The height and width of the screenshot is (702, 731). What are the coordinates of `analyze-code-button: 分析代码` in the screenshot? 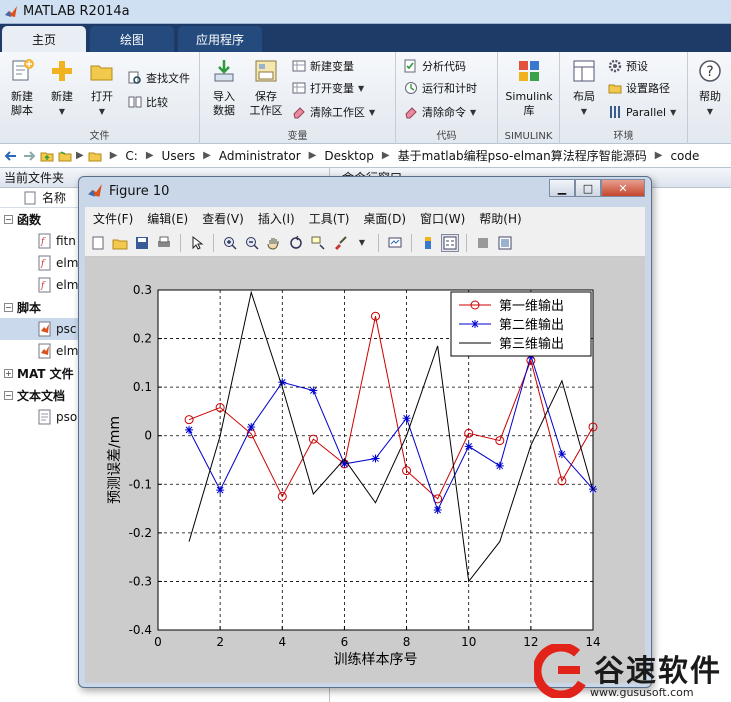 It's located at (435, 66).